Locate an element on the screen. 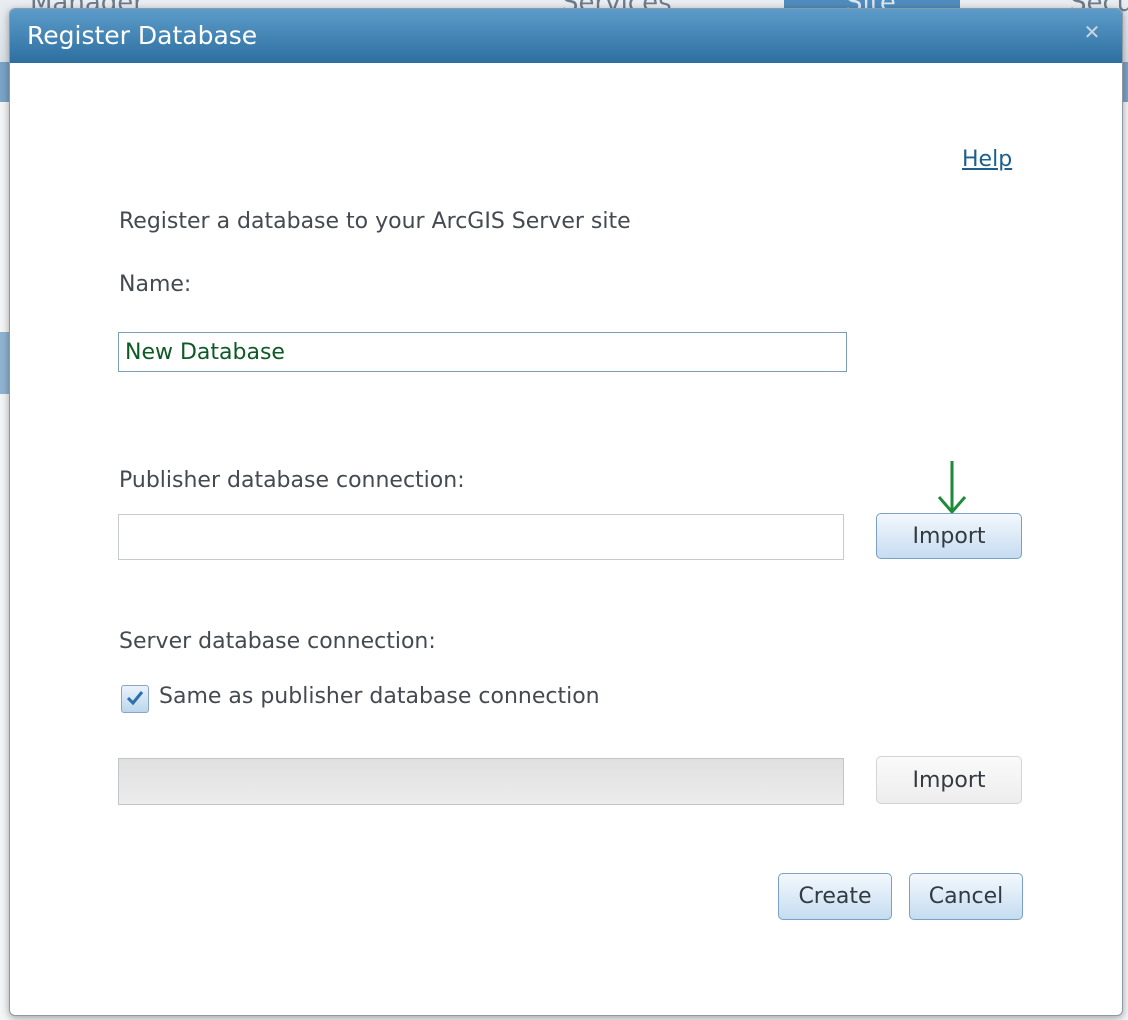 The width and height of the screenshot is (1128, 1020). server-connection-input is located at coordinates (481, 781).